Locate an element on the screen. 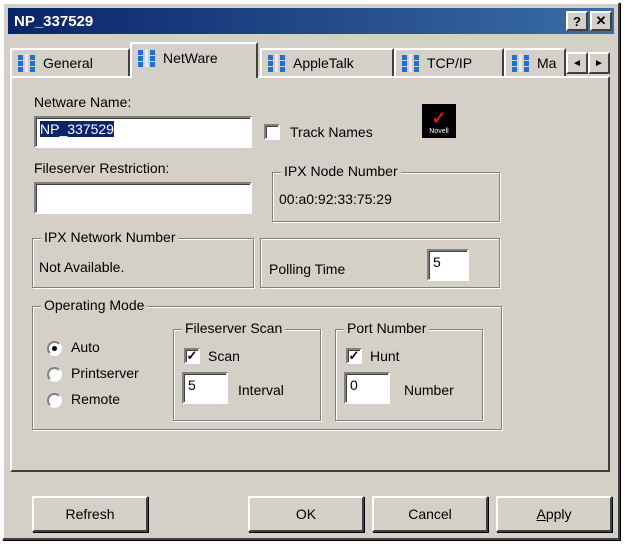  tab-label: AppleTalk is located at coordinates (323, 63).